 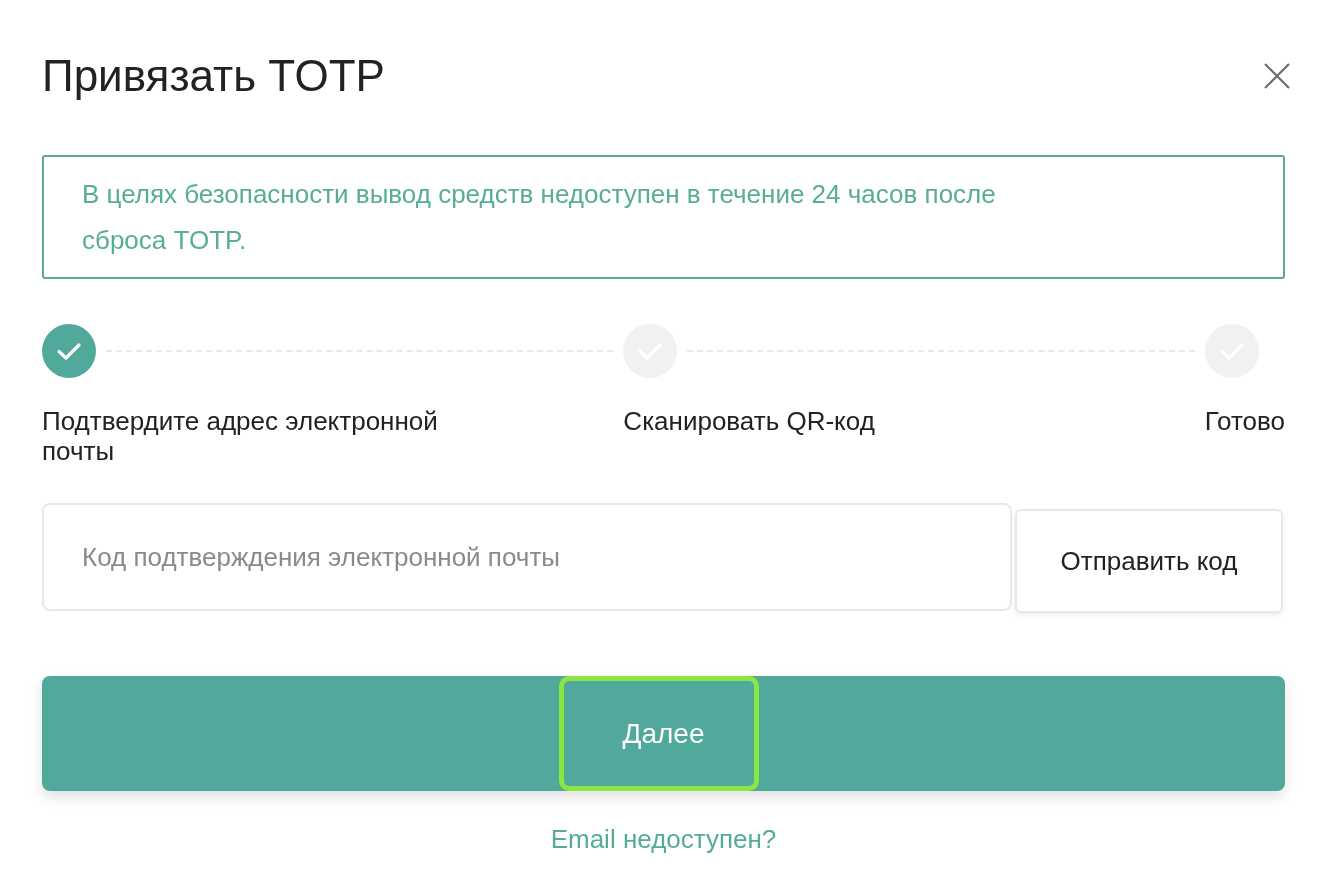 What do you see at coordinates (663, 733) in the screenshot?
I see `next-button: Далее` at bounding box center [663, 733].